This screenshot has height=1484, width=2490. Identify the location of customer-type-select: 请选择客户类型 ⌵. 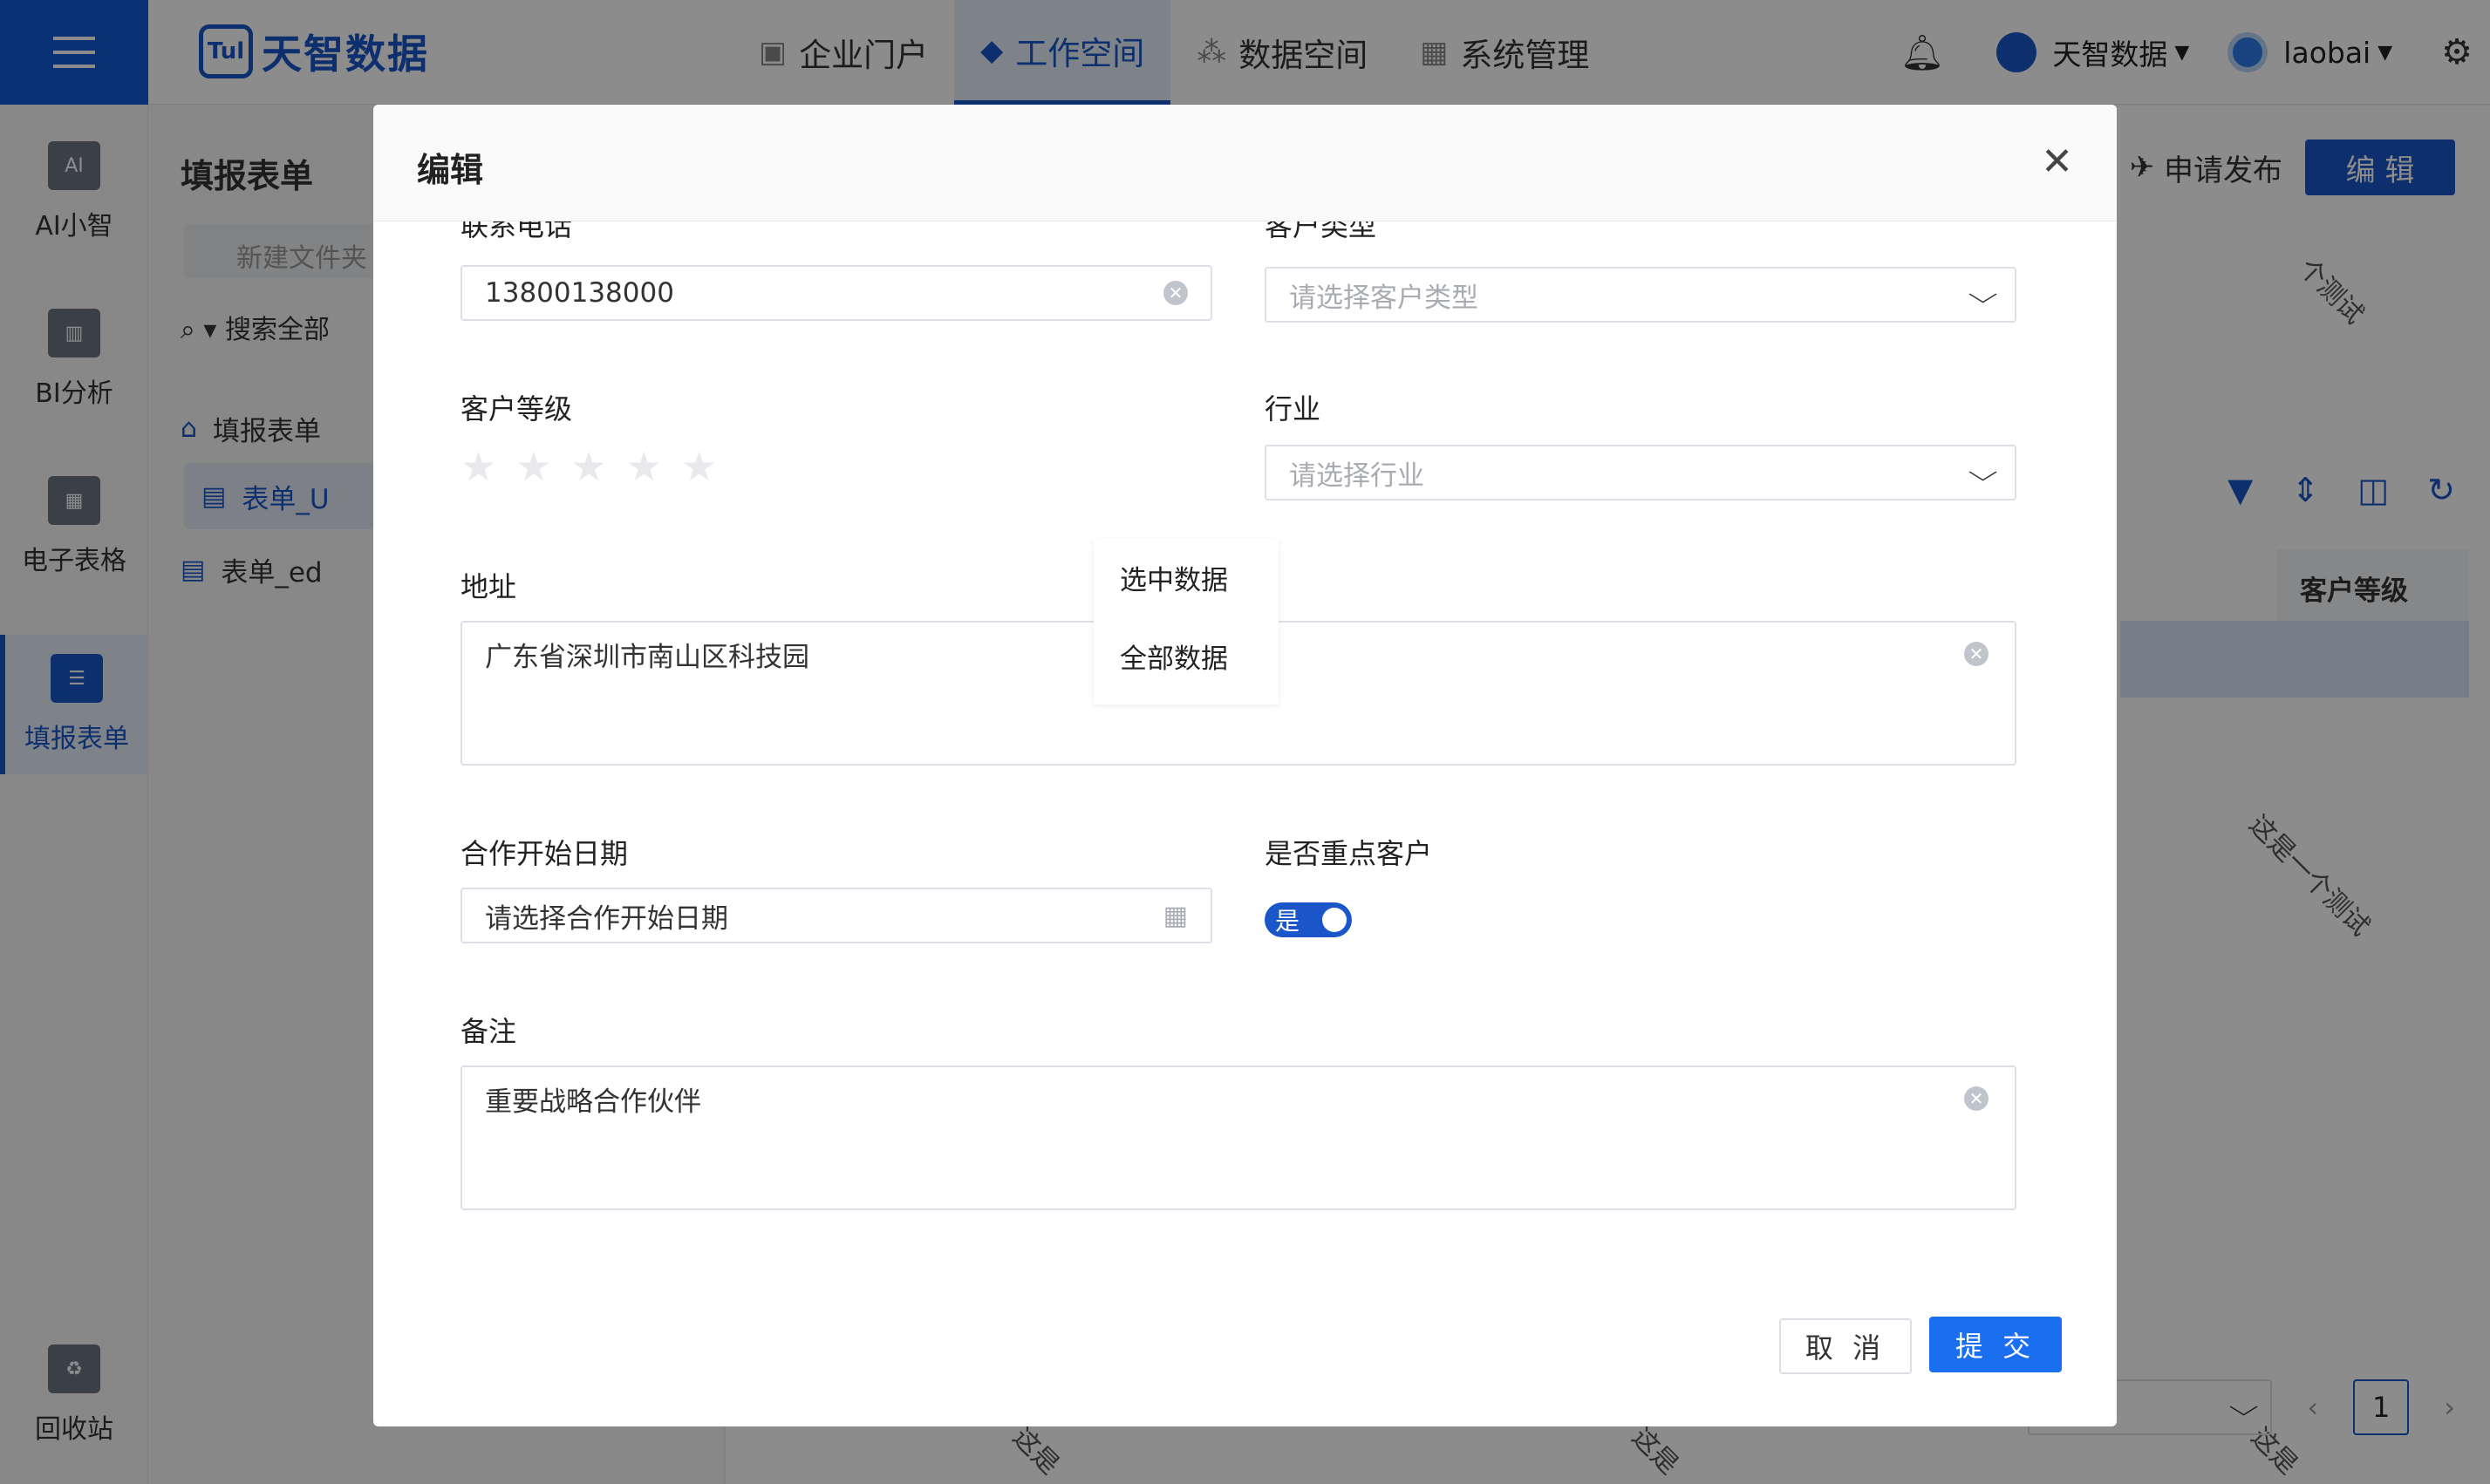
(1640, 295).